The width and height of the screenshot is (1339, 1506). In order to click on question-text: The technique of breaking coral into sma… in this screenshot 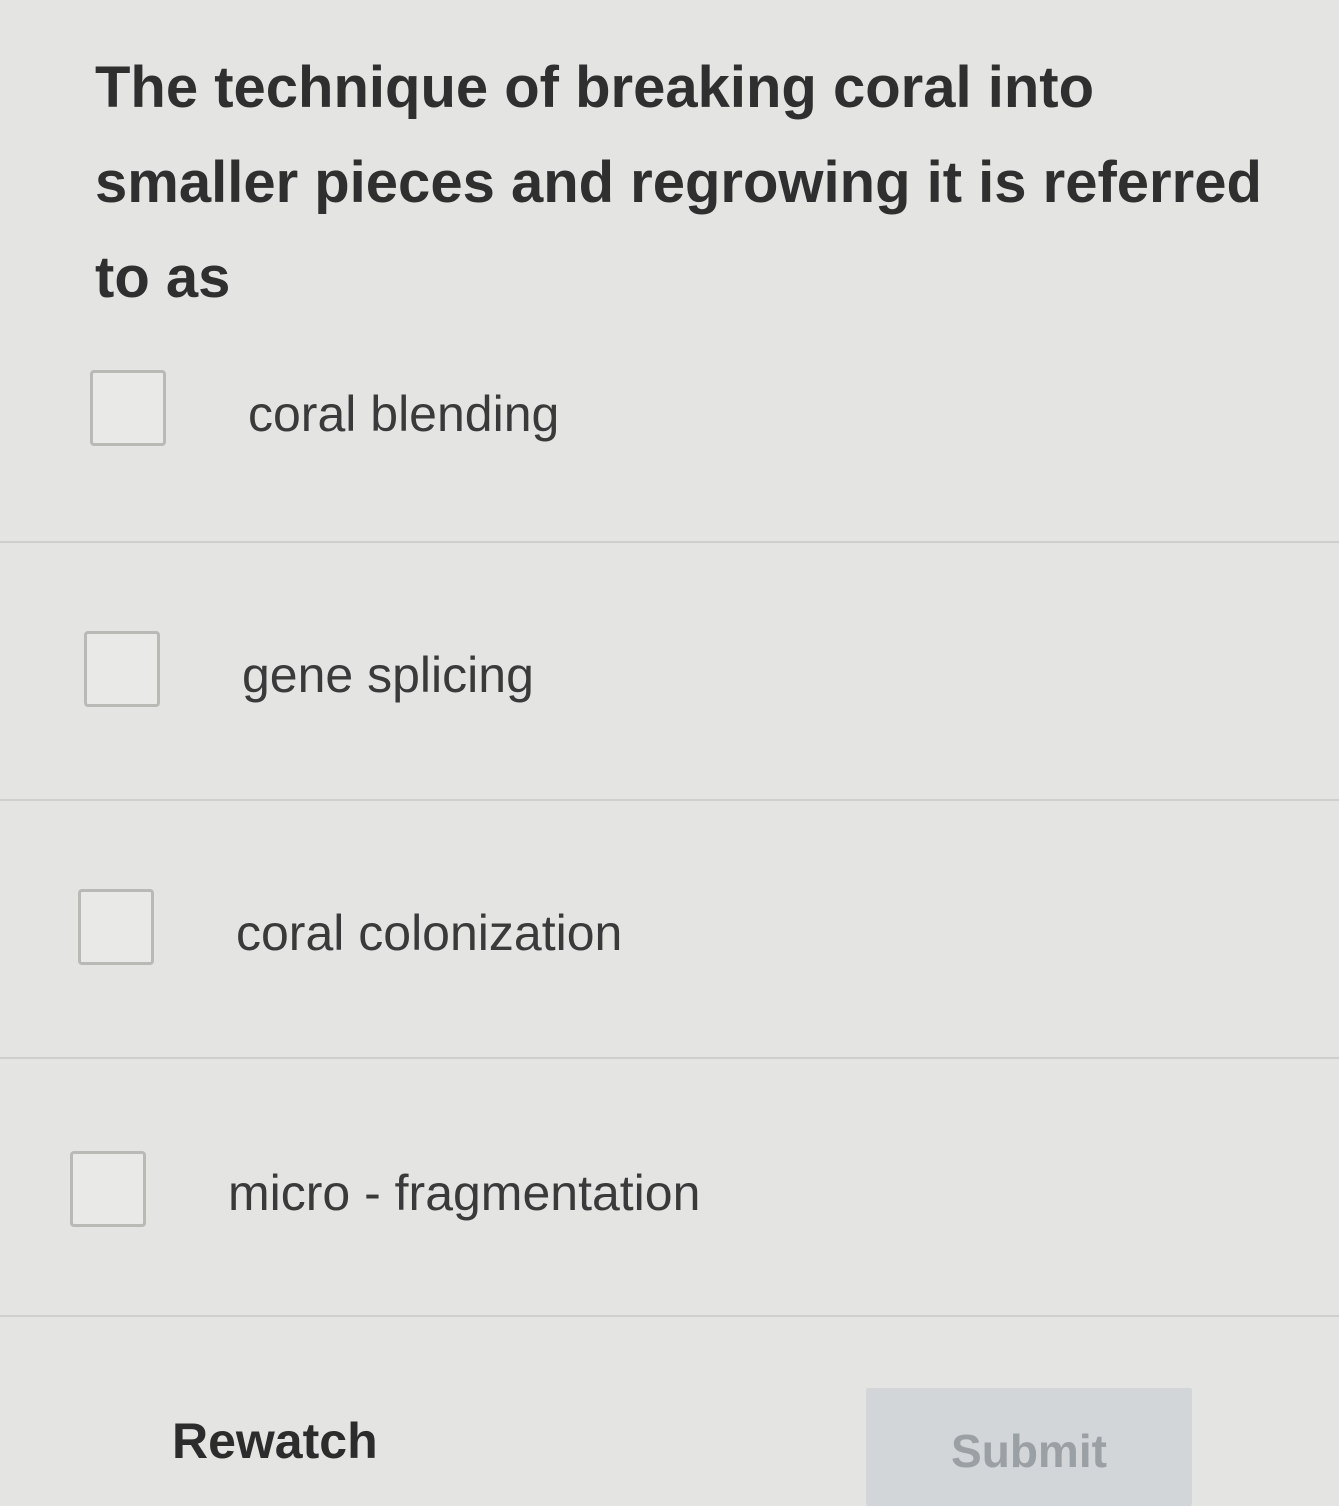, I will do `click(678, 182)`.